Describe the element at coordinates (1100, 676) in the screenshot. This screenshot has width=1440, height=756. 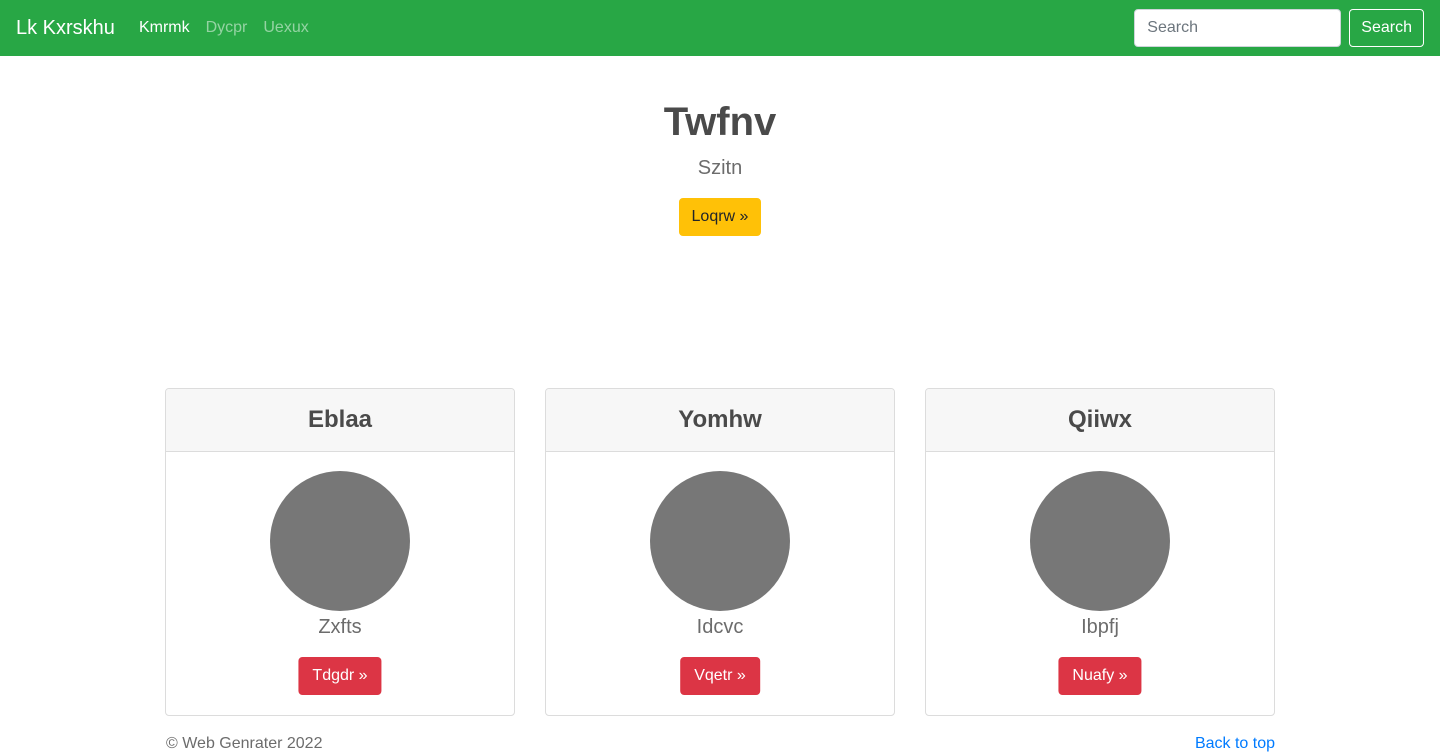
I see `card-button: Nuafy »` at that location.